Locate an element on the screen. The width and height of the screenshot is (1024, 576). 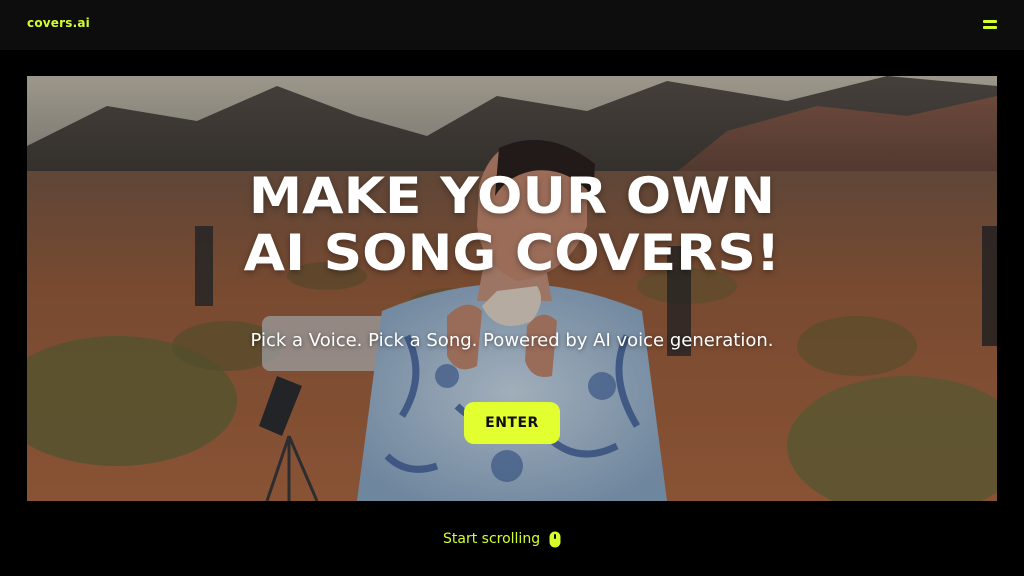
scroll-hint-label: Start scrolling is located at coordinates (492, 539).